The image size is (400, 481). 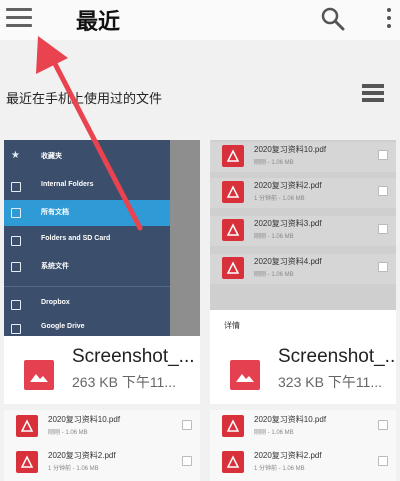 I want to click on details-bottom-sheet: 详情, so click(x=303, y=323).